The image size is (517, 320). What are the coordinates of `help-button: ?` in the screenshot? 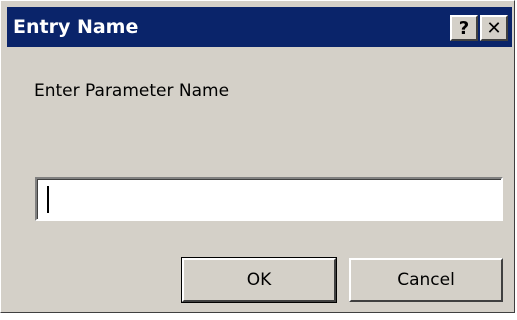 It's located at (464, 28).